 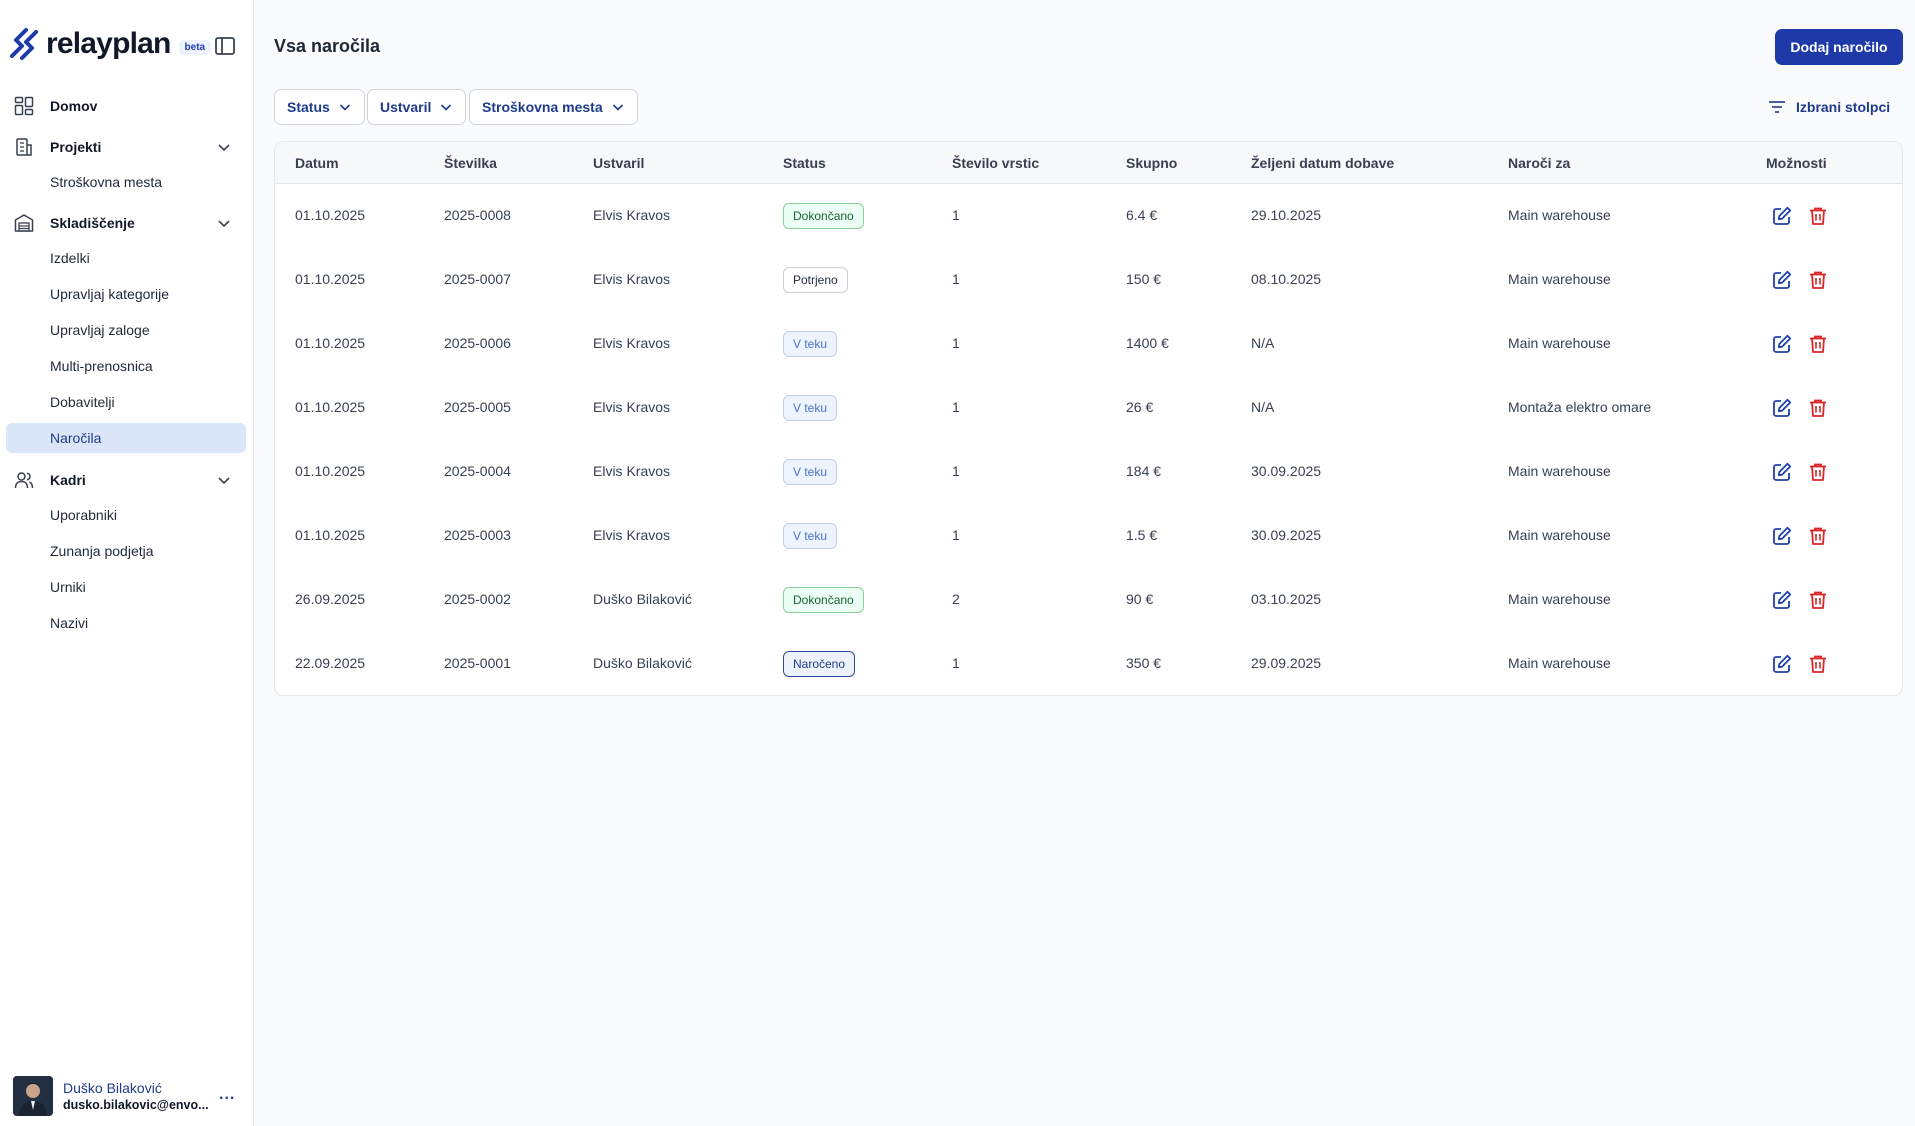 What do you see at coordinates (542, 107) in the screenshot?
I see `filter-label: Stroškovna mesta` at bounding box center [542, 107].